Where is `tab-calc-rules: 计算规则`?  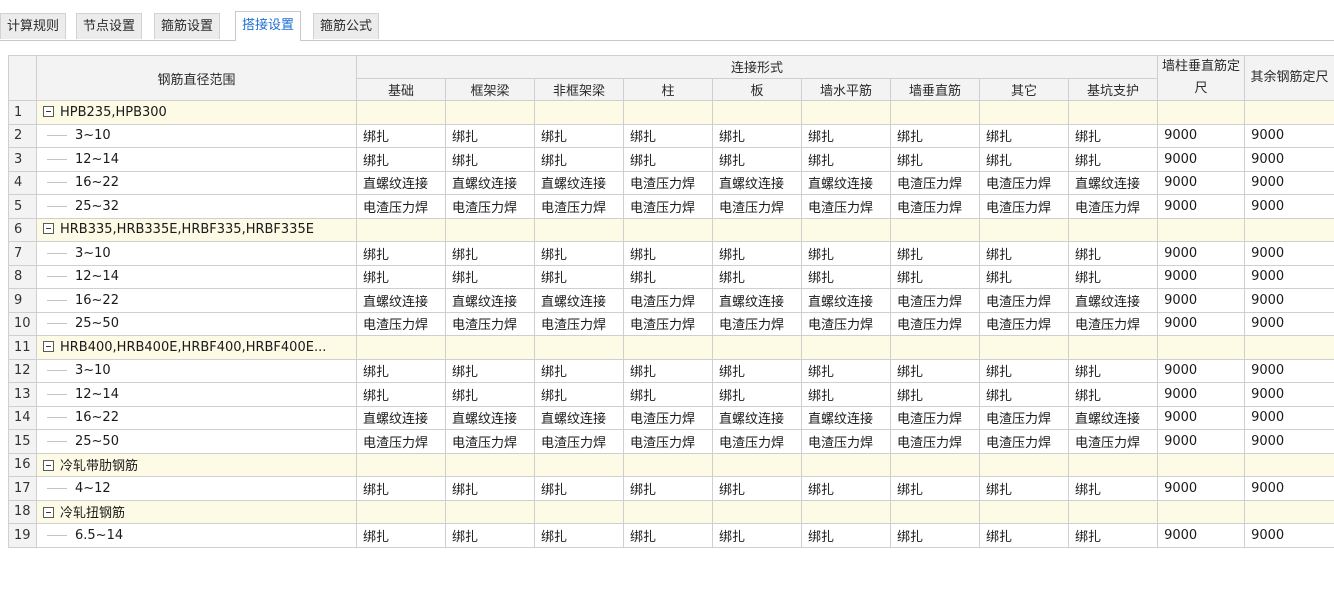
tab-calc-rules: 计算规则 is located at coordinates (33, 26).